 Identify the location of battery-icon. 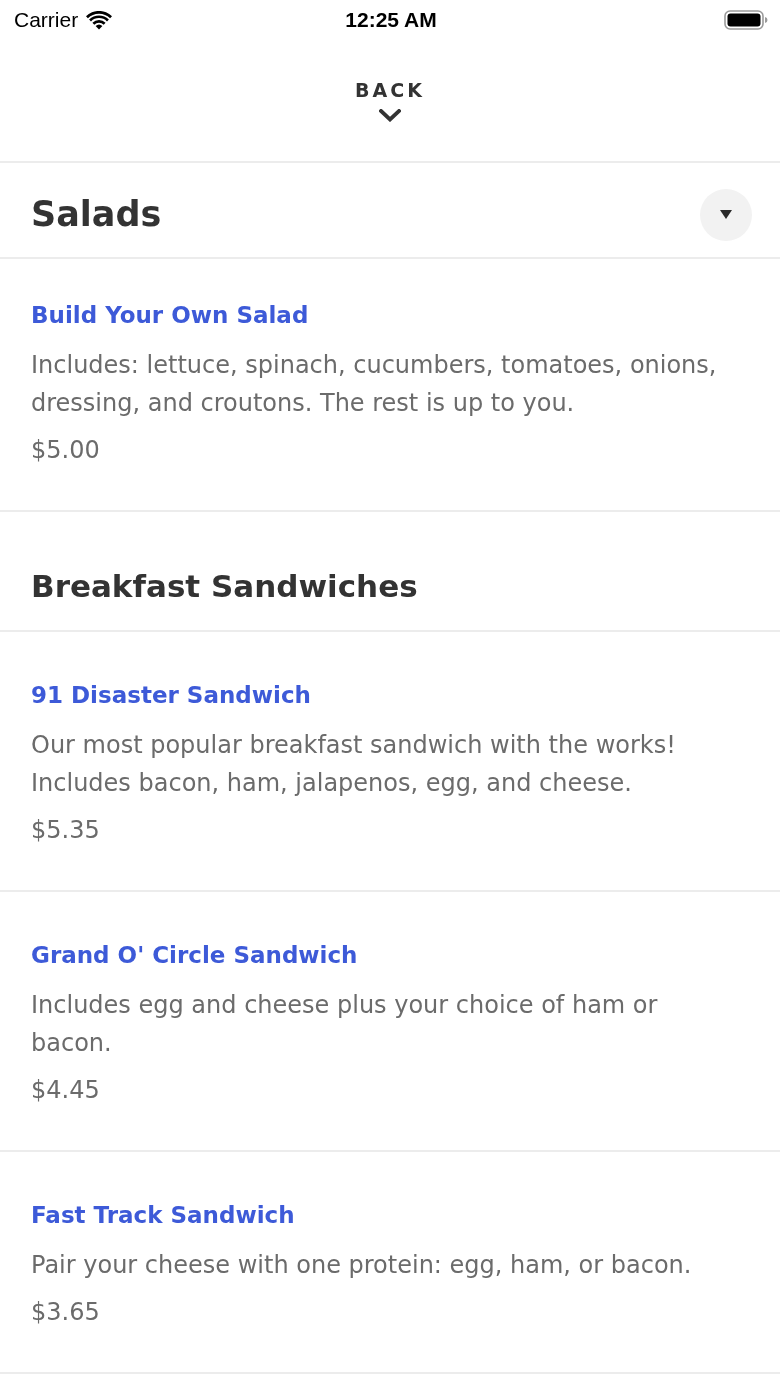
(746, 20).